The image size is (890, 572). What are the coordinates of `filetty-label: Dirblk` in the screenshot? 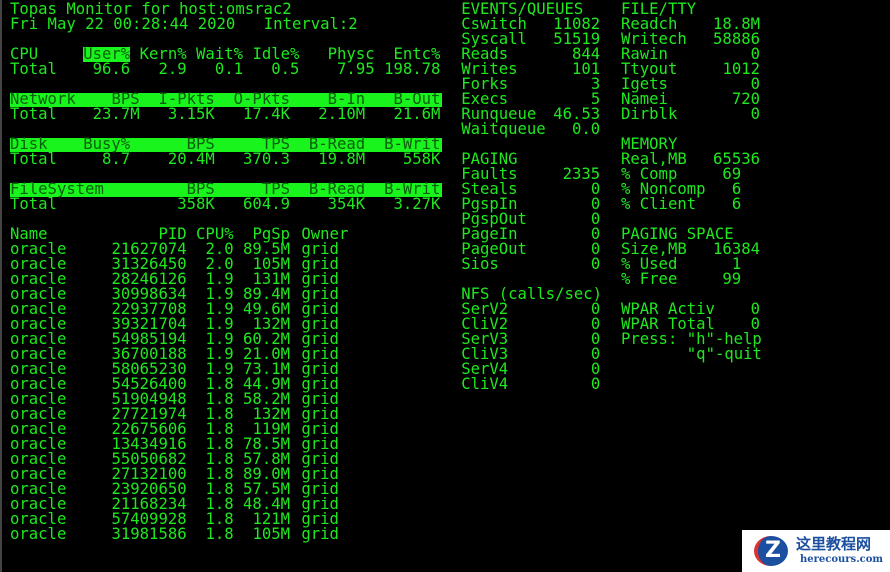 It's located at (649, 114).